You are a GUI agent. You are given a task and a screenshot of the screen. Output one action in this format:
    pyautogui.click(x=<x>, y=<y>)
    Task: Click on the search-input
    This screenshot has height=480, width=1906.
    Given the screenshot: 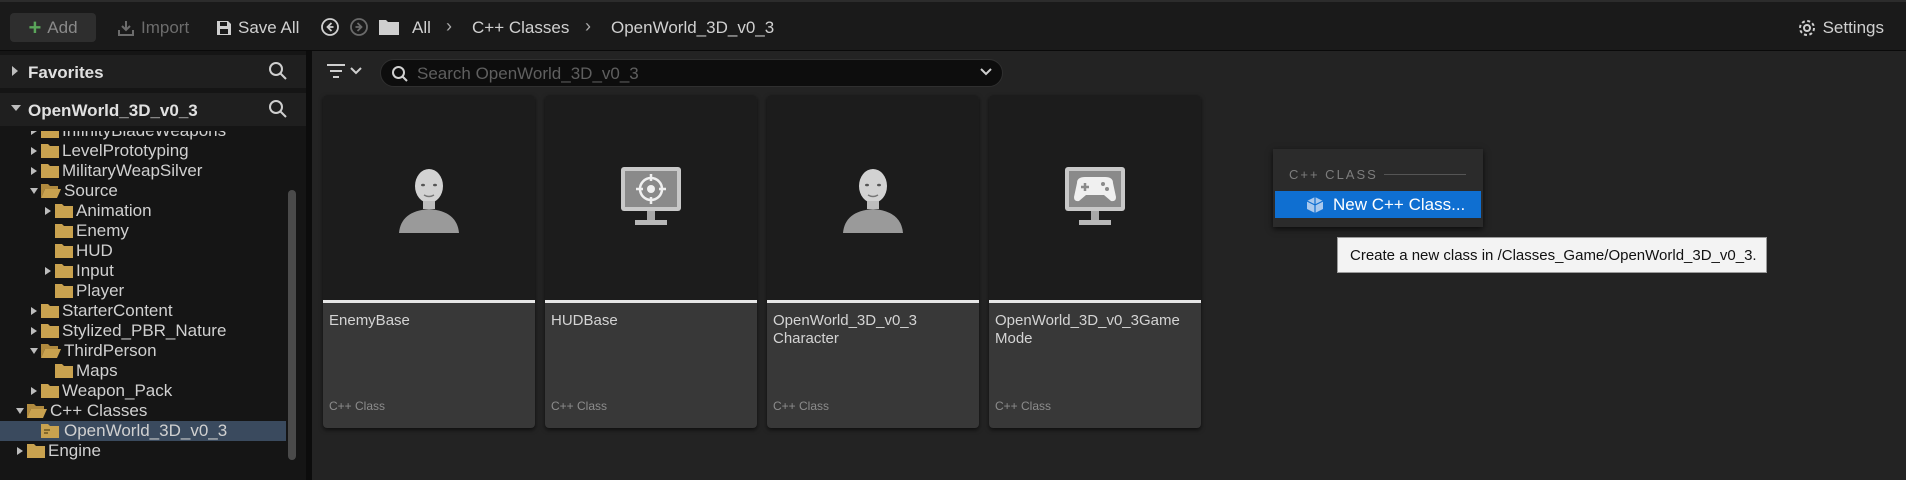 What is the action you would take?
    pyautogui.click(x=697, y=74)
    